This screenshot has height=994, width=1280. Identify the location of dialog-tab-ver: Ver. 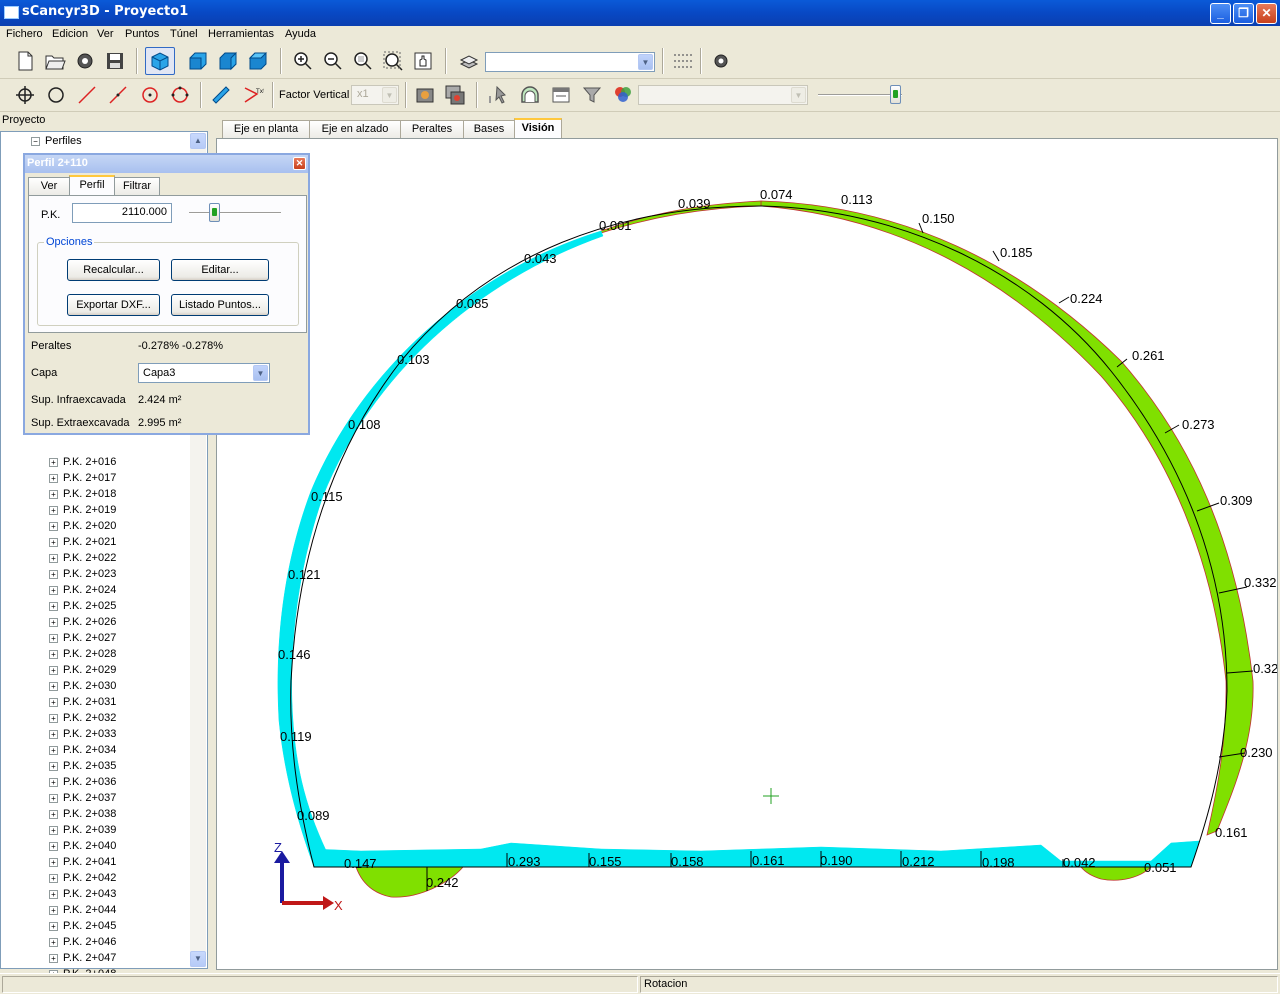
(49, 186).